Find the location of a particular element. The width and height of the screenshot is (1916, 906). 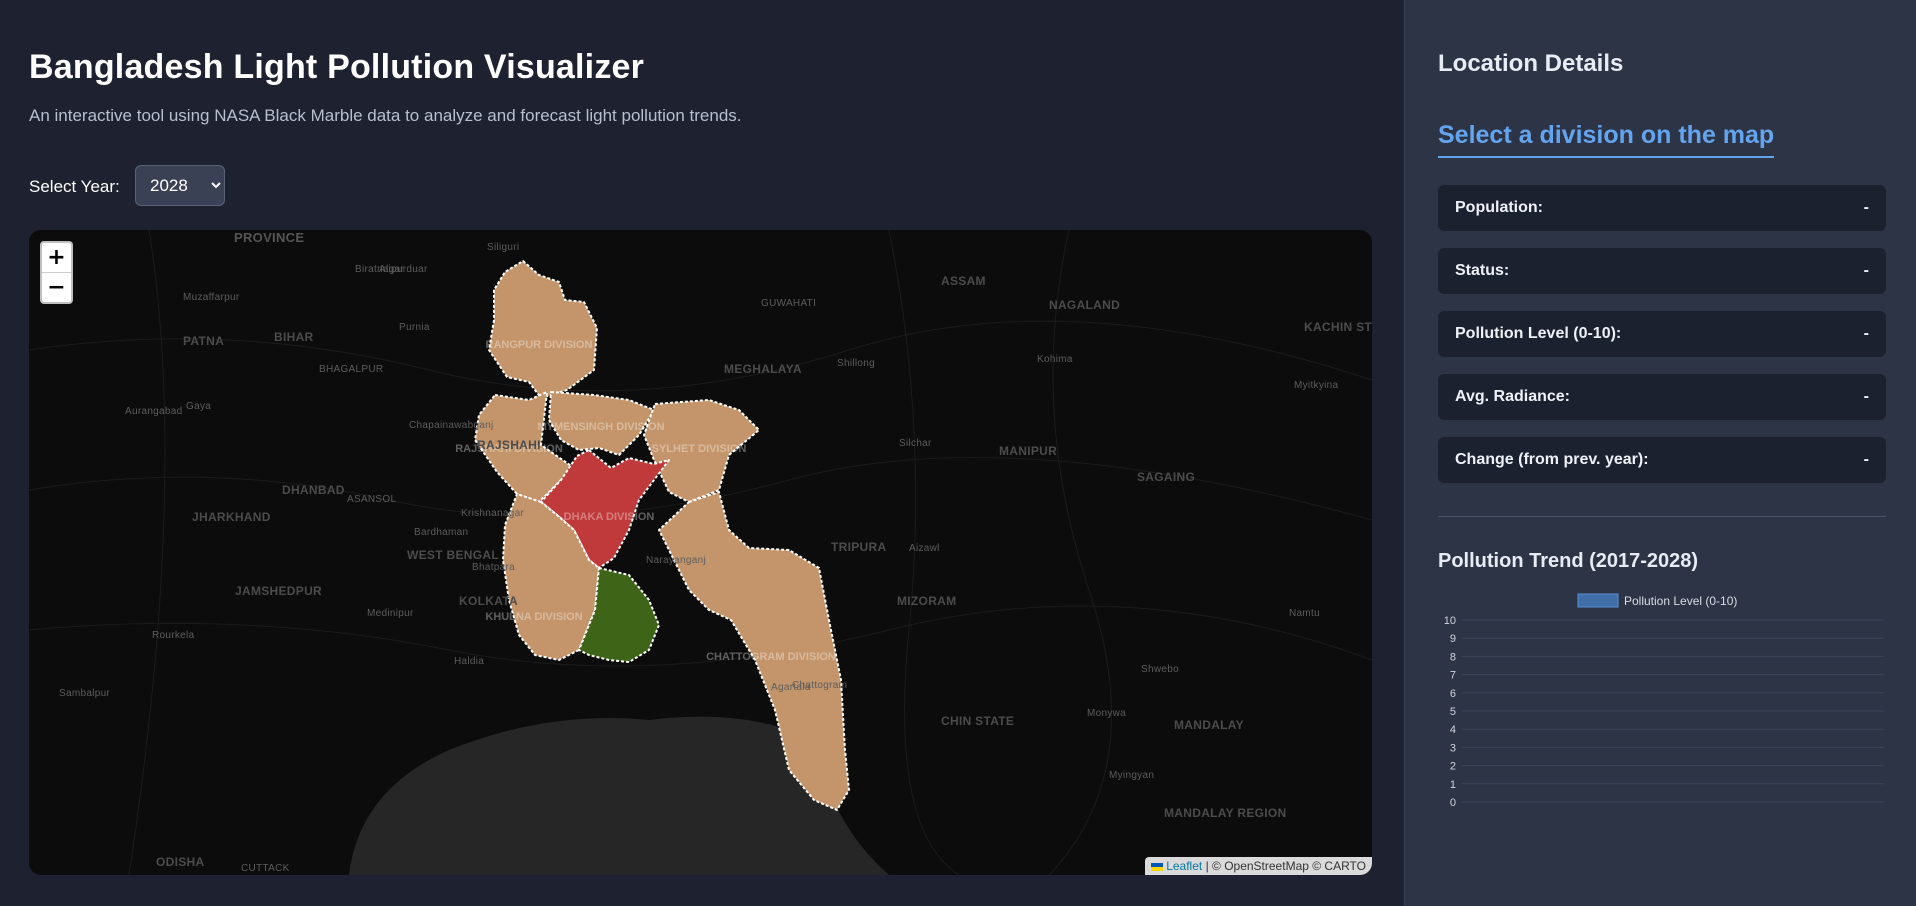

map-place-label: Aizawl is located at coordinates (924, 548).